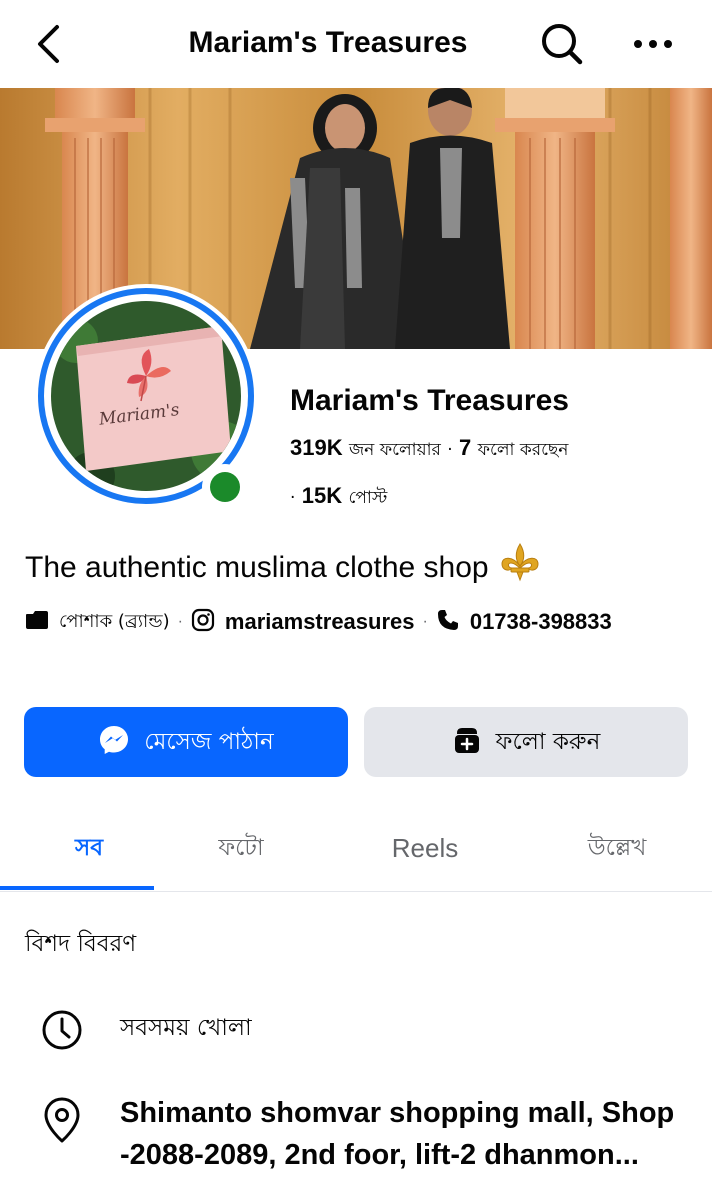 This screenshot has width=712, height=1200. What do you see at coordinates (467, 742) in the screenshot?
I see `follow-icon` at bounding box center [467, 742].